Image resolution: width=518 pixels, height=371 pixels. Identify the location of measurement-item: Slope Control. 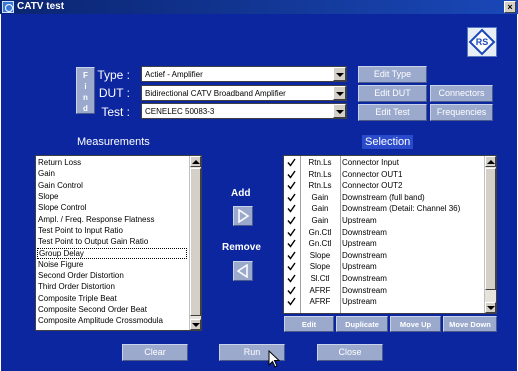
(62, 207).